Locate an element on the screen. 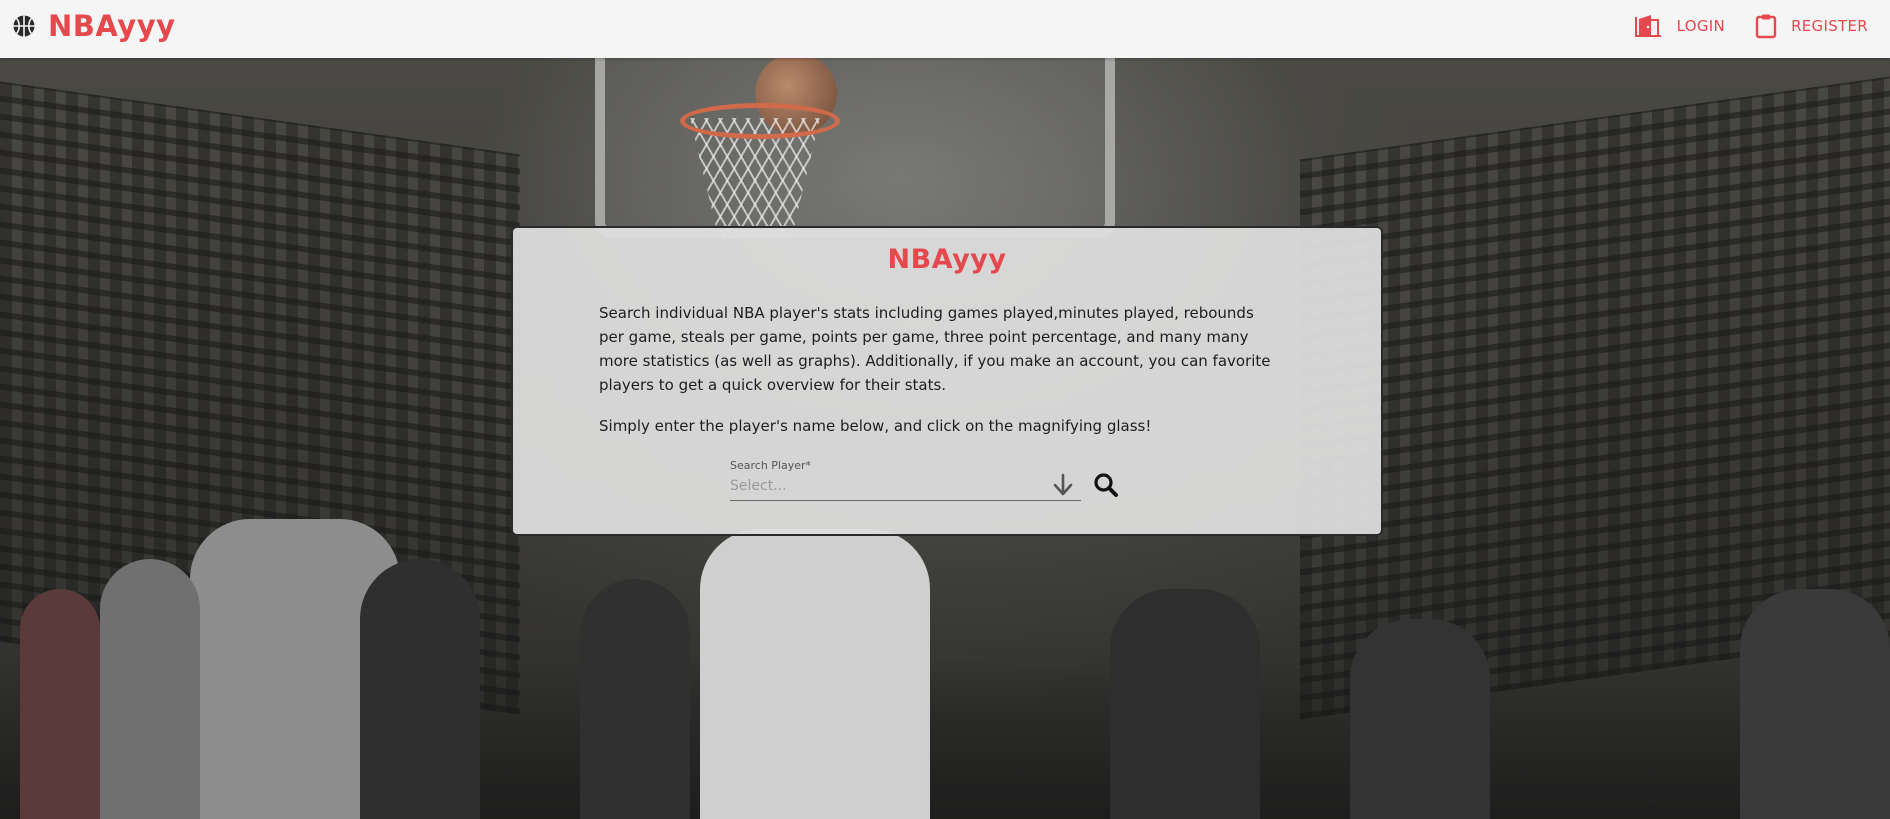  login-button: LOGIN is located at coordinates (1679, 26).